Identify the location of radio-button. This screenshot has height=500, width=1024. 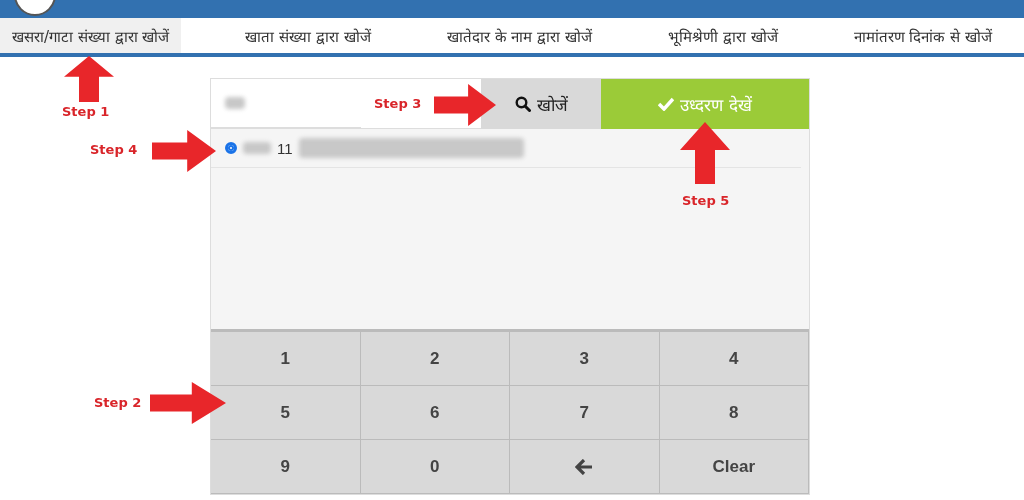
(231, 148).